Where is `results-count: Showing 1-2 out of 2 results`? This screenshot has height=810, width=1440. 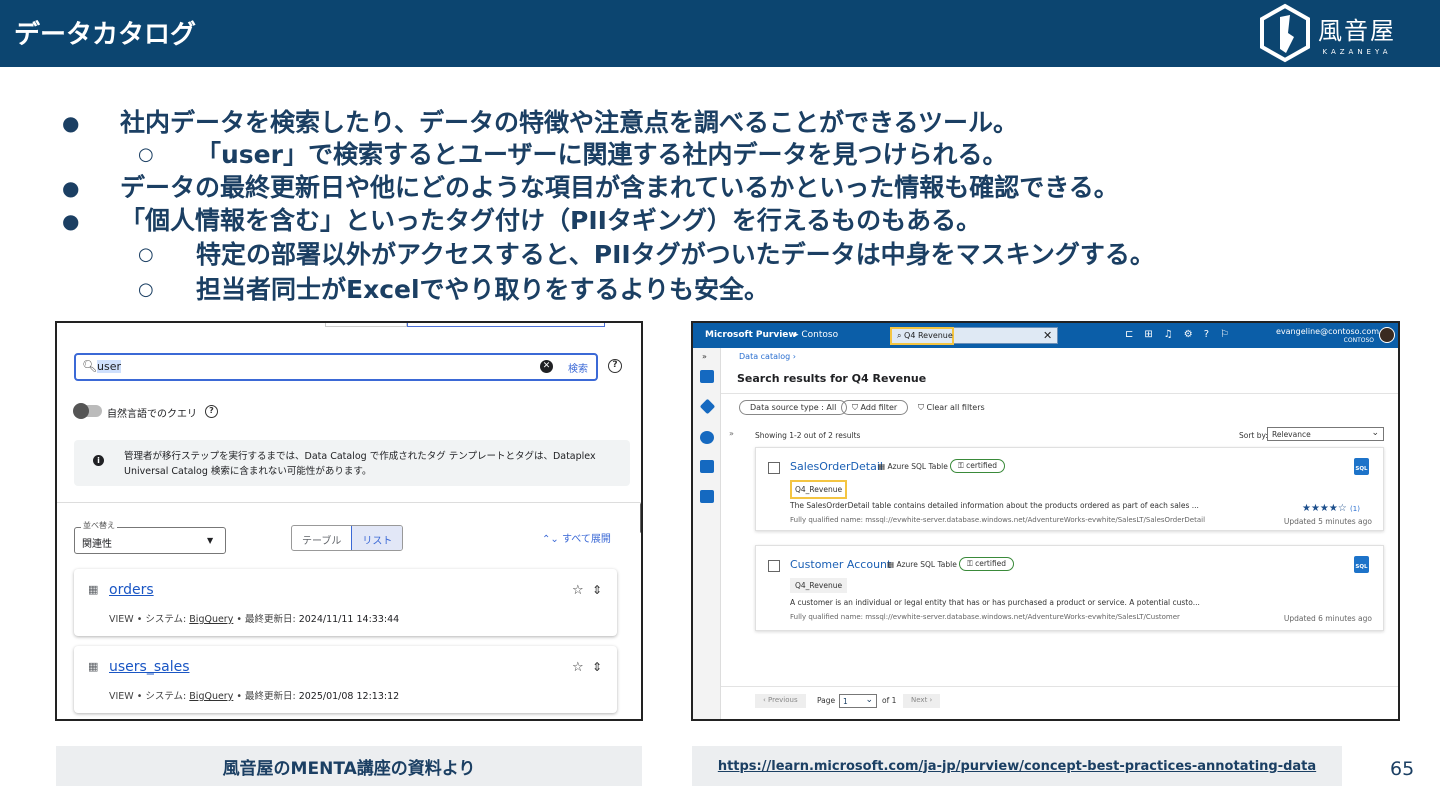 results-count: Showing 1-2 out of 2 results is located at coordinates (808, 435).